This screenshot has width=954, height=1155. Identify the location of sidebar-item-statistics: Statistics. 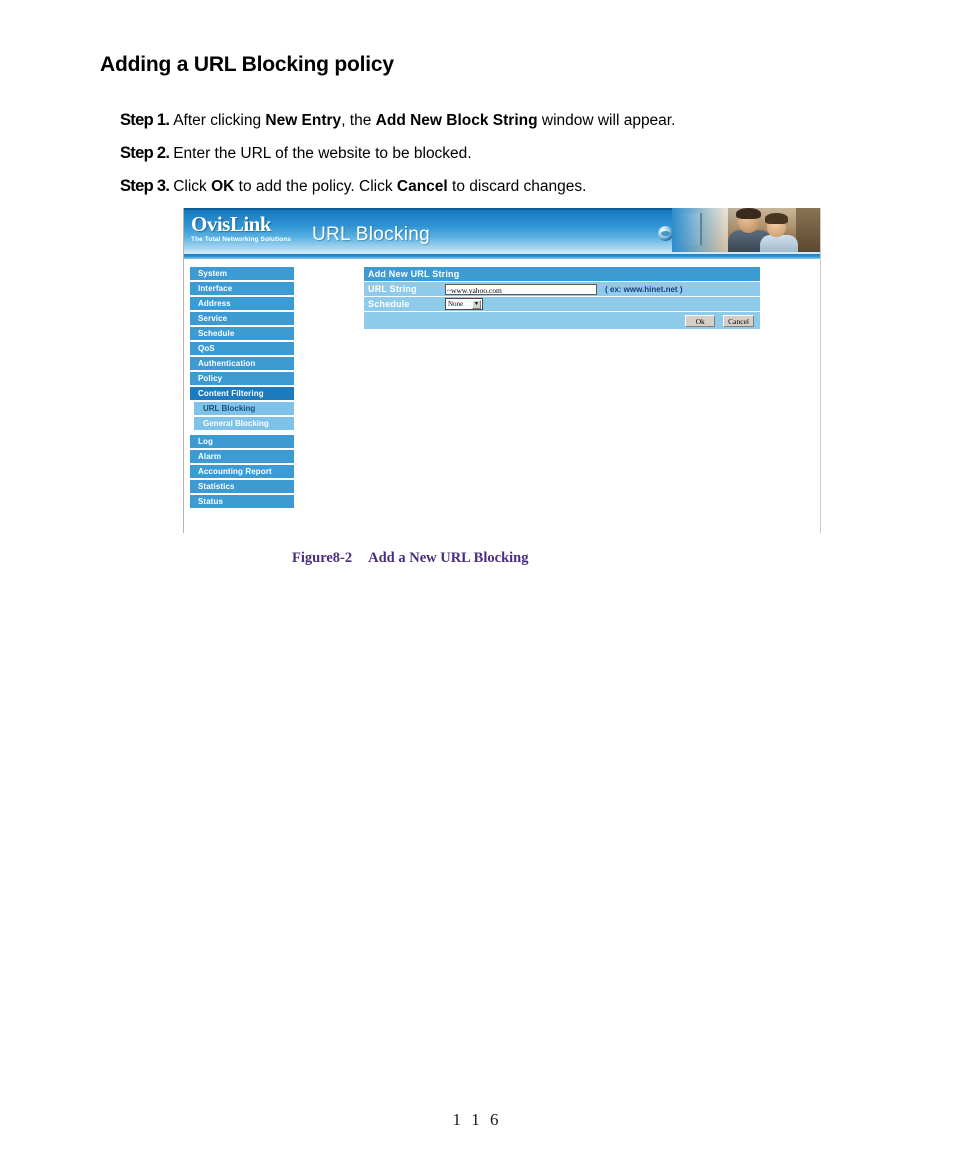
(242, 486).